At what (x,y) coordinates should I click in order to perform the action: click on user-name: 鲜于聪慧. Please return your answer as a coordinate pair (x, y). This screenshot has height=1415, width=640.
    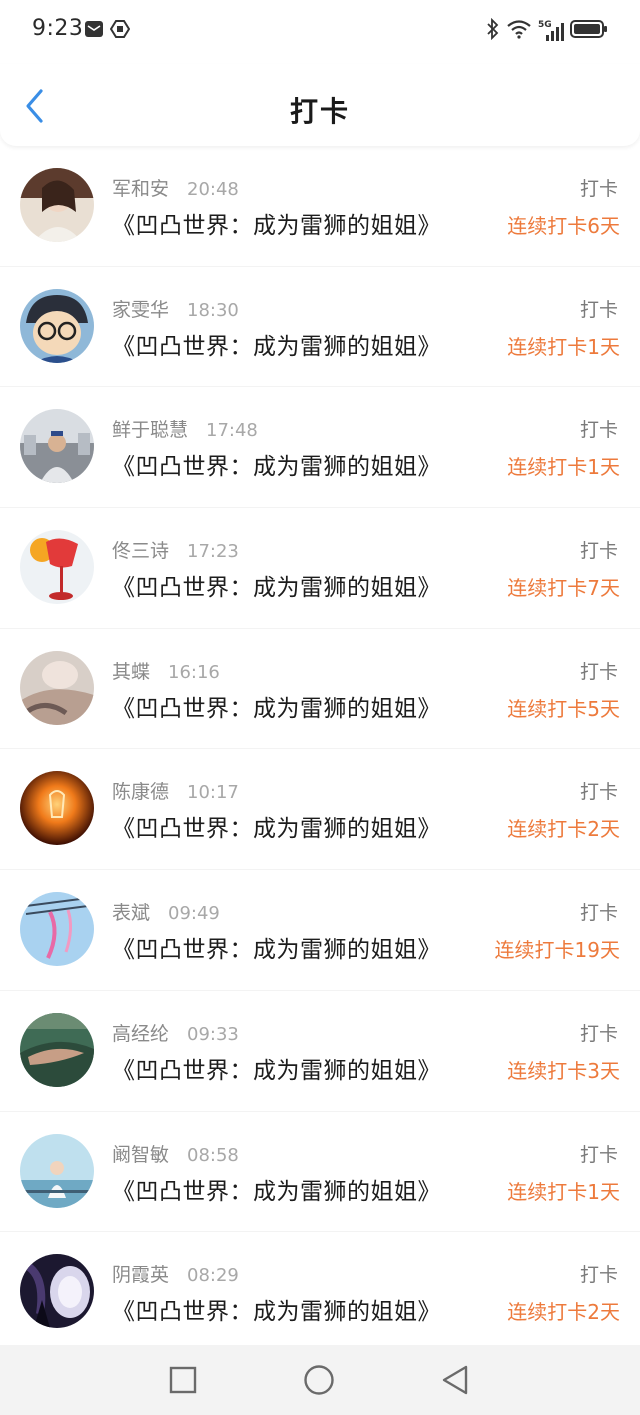
    Looking at the image, I should click on (150, 430).